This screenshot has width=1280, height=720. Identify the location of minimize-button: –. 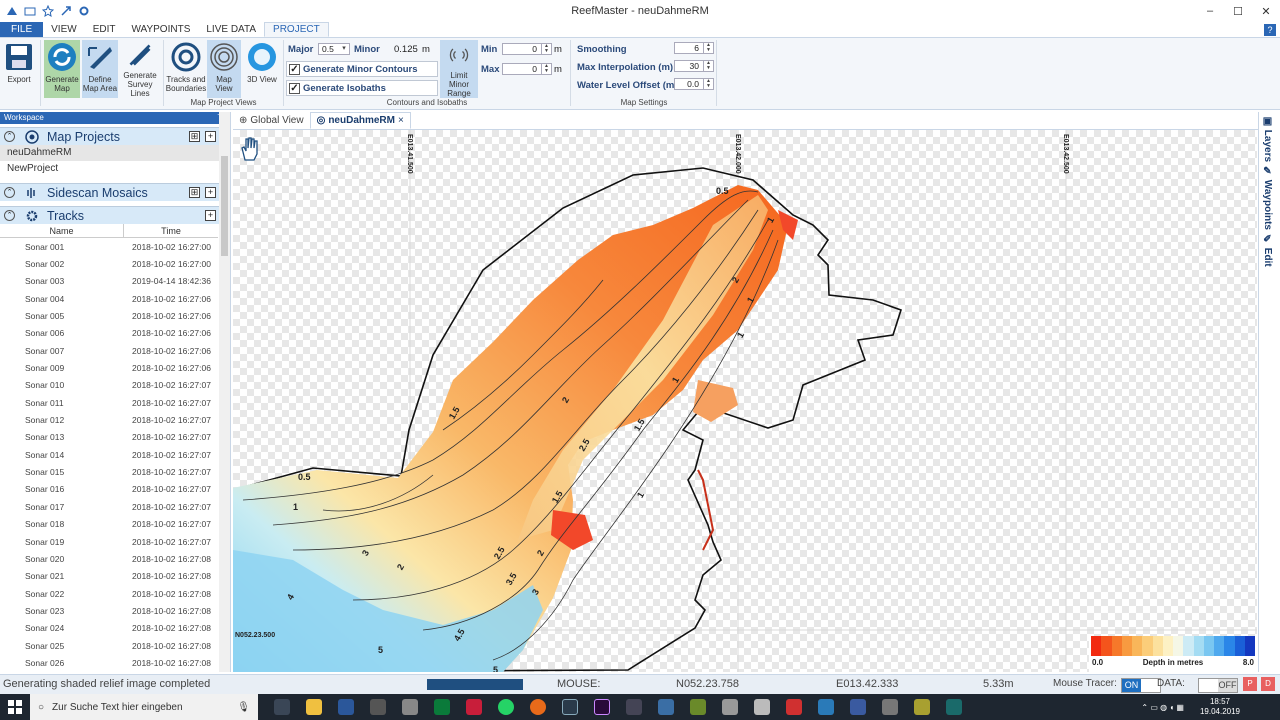
(1210, 11).